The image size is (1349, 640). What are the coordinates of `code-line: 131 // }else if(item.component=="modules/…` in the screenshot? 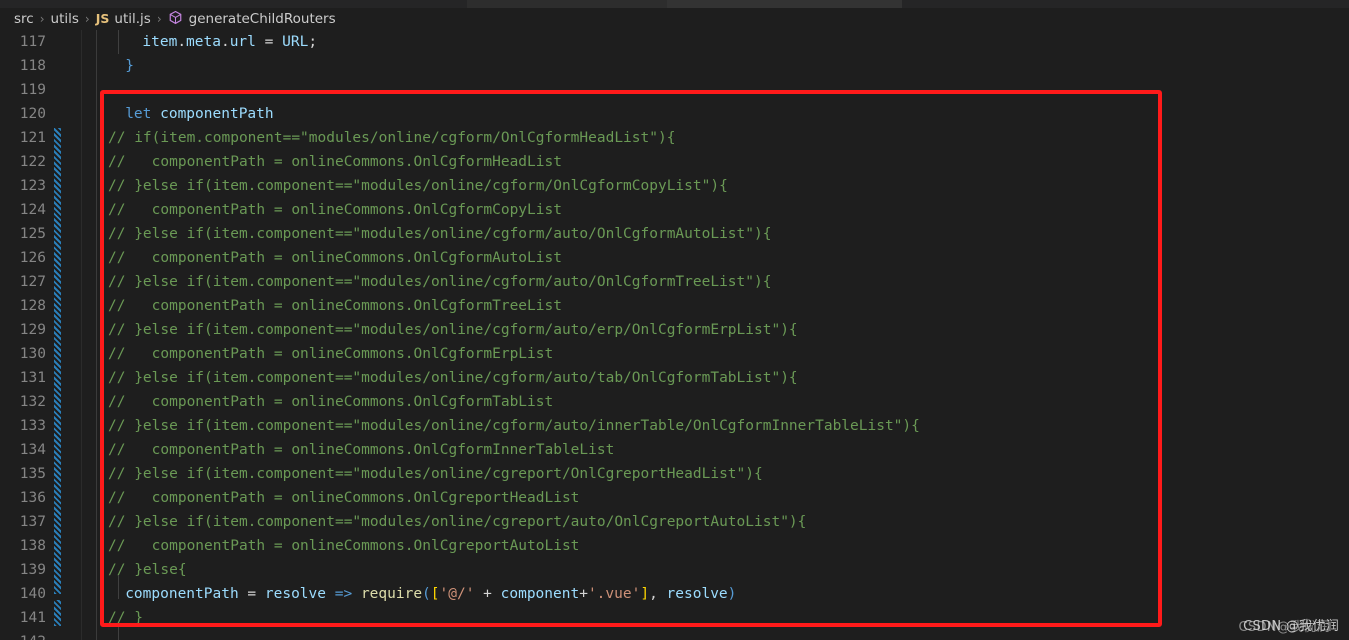 It's located at (674, 378).